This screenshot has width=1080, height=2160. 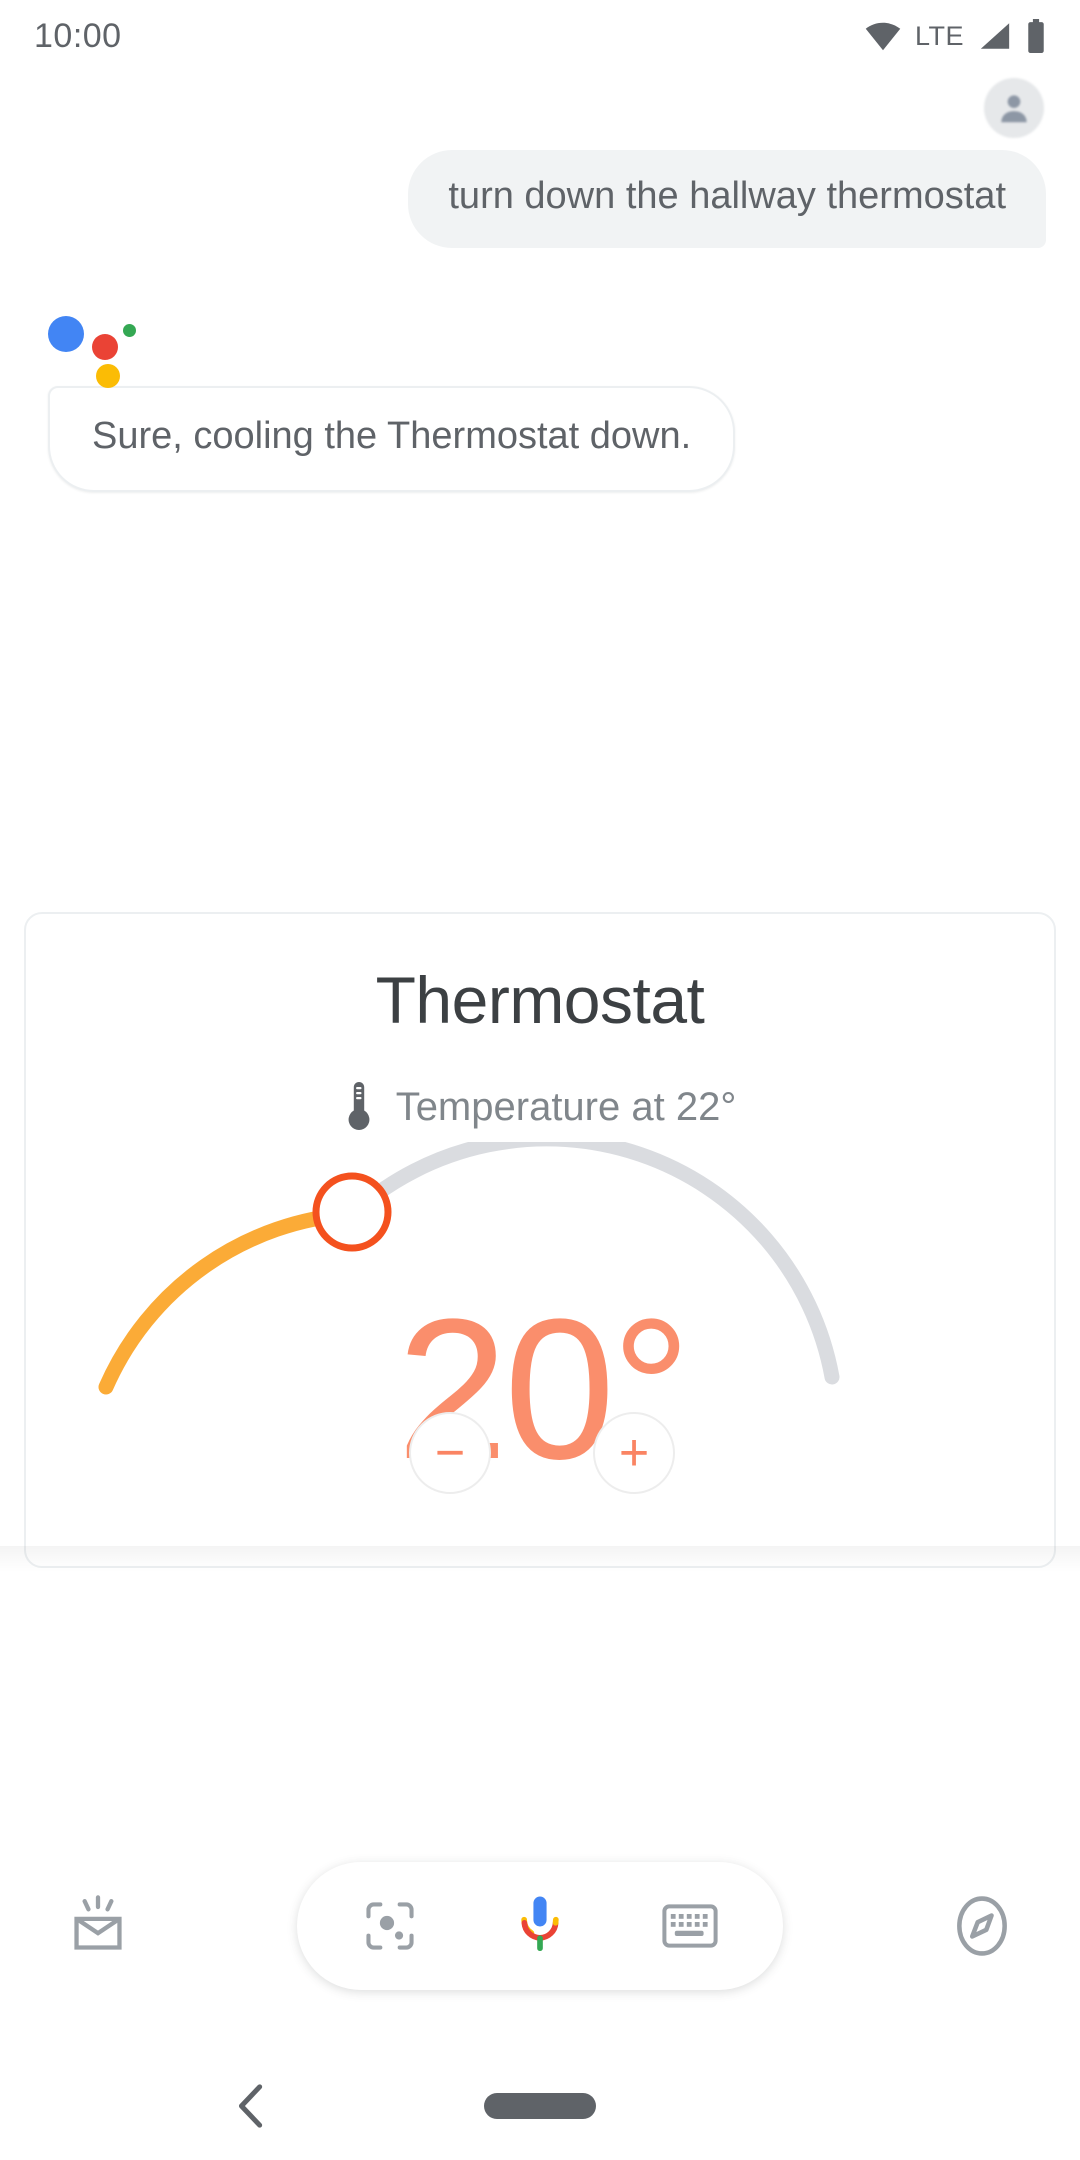 What do you see at coordinates (1014, 108) in the screenshot?
I see `user-avatar` at bounding box center [1014, 108].